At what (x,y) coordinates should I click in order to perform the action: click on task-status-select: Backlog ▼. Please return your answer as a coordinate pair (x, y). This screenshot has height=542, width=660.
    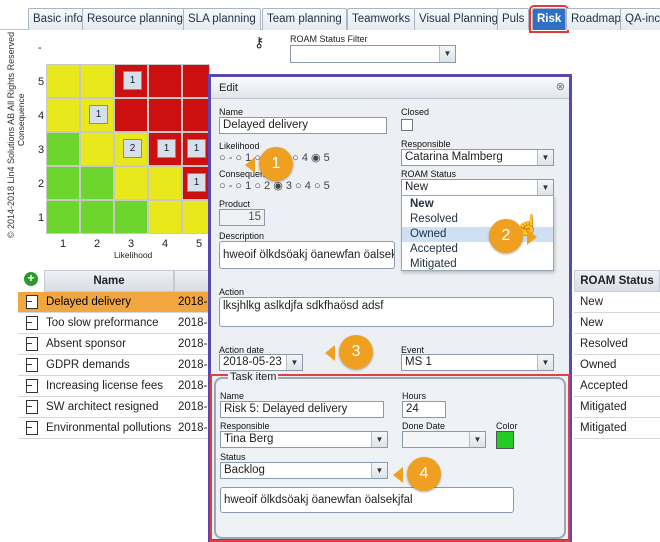
    Looking at the image, I should click on (304, 470).